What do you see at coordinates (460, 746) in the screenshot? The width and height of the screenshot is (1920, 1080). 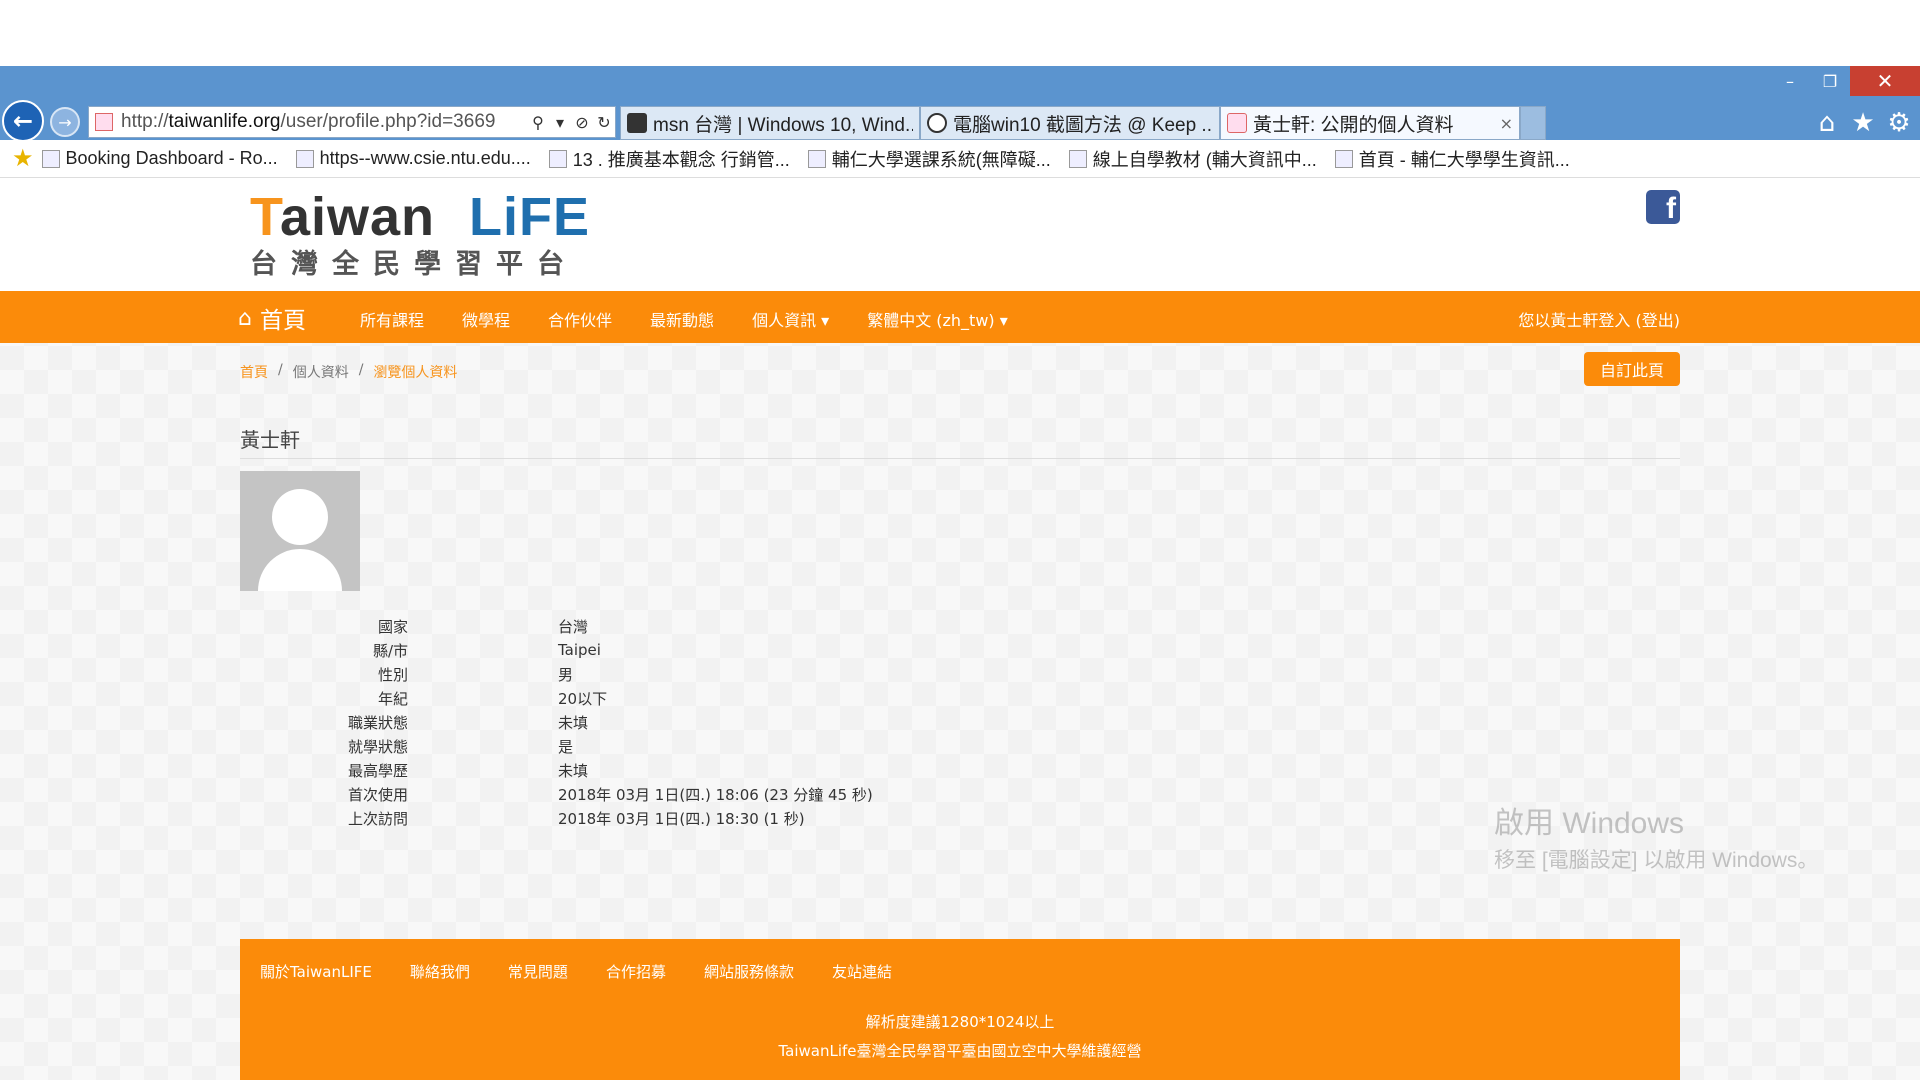 I see `detail-row: 就學狀態是` at bounding box center [460, 746].